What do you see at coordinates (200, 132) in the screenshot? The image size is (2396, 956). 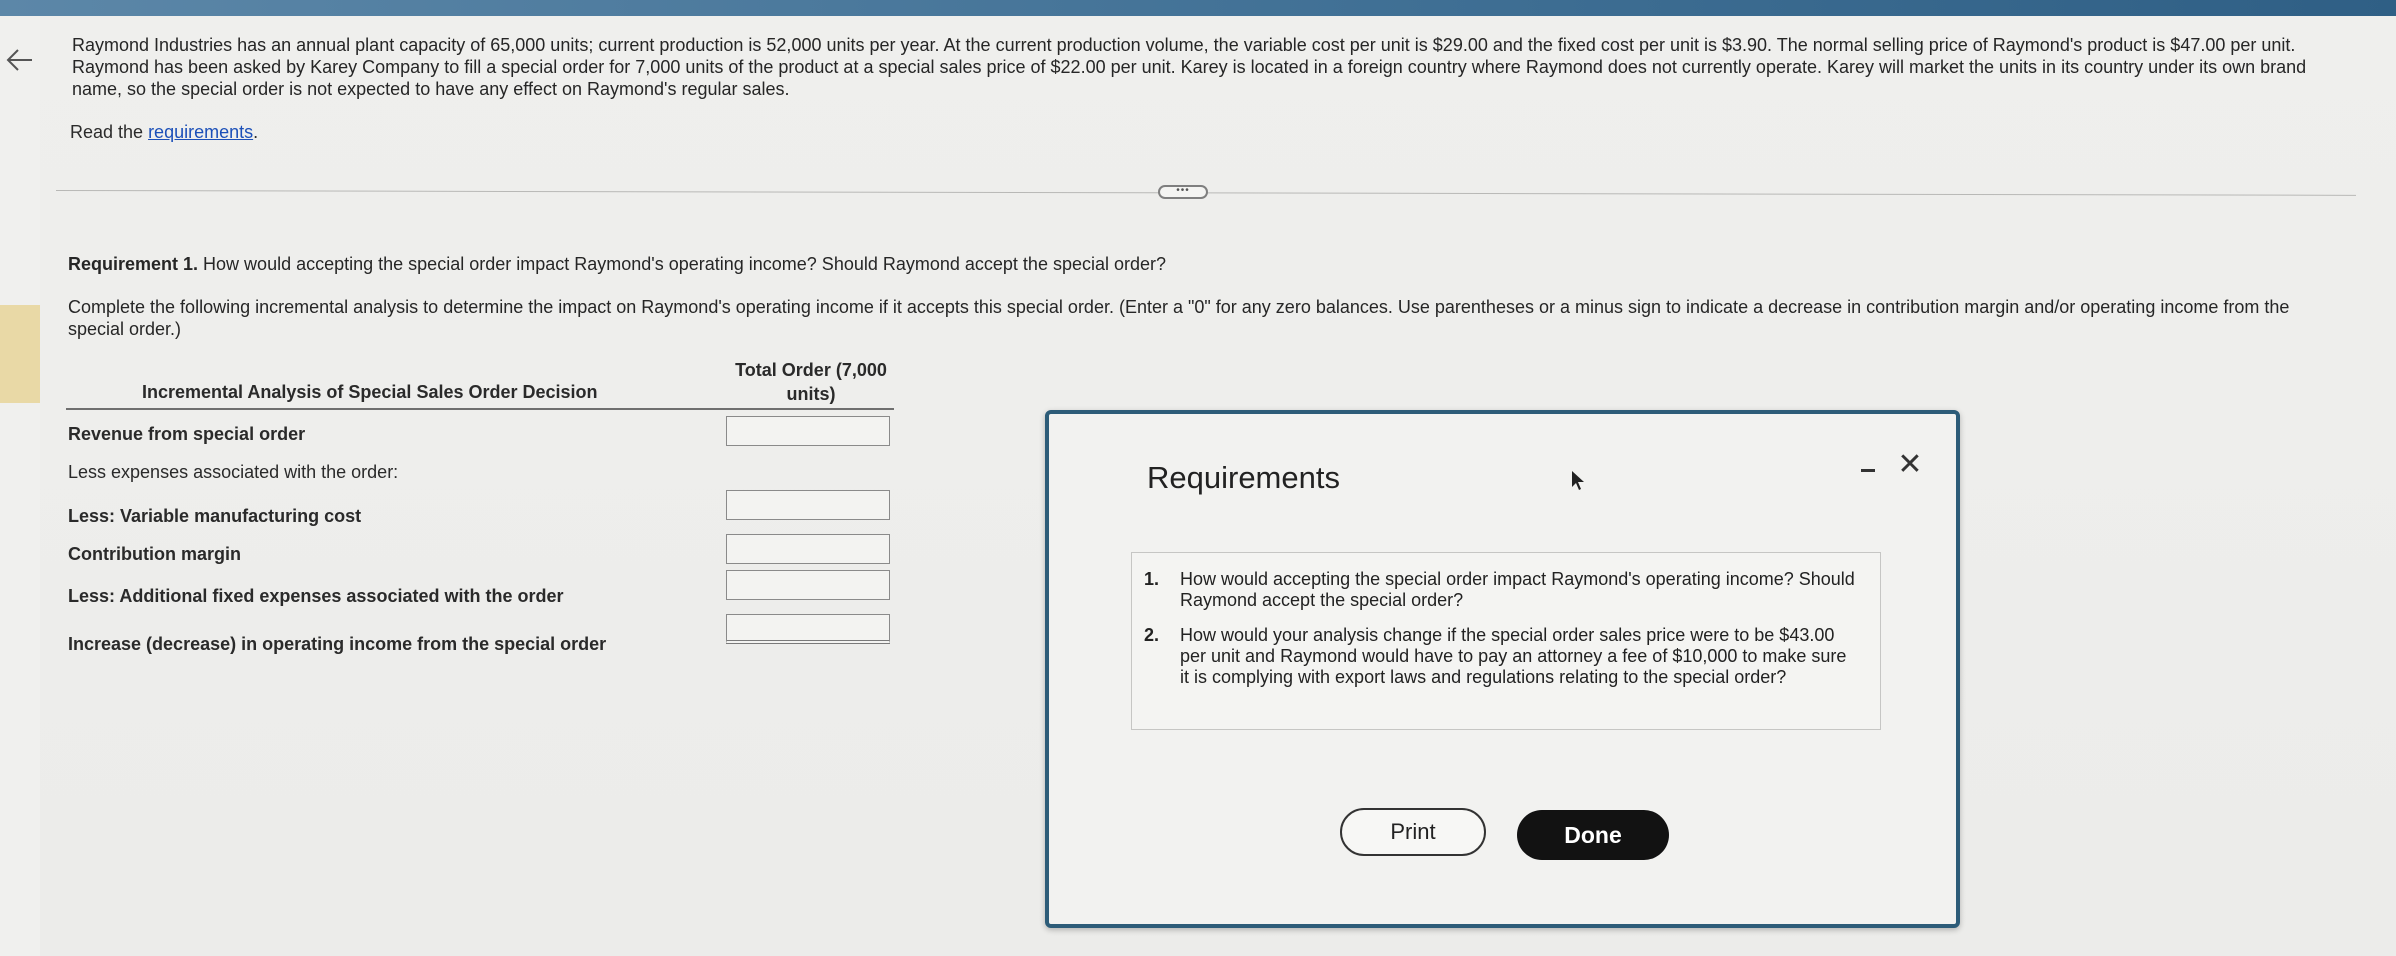 I see `requirements-link: requirements` at bounding box center [200, 132].